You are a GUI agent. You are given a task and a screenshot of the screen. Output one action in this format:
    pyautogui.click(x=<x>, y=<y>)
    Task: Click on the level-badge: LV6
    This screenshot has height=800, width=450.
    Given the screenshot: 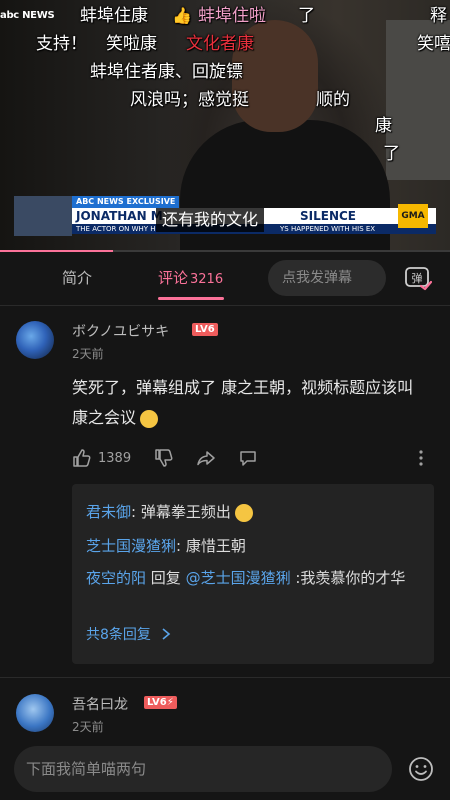 What is the action you would take?
    pyautogui.click(x=205, y=329)
    